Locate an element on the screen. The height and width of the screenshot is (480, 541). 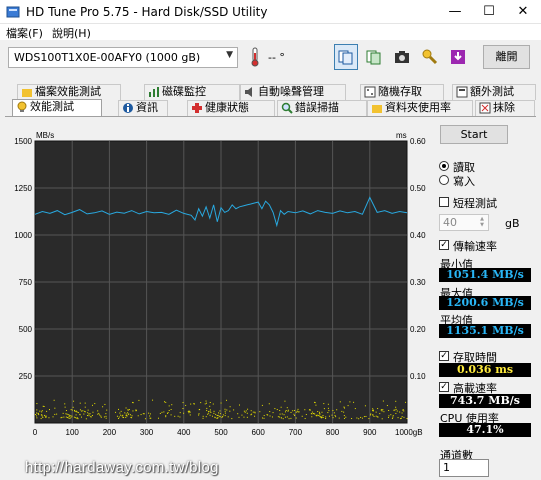
transfer-rate-checkbox: ✓ is located at coordinates (444, 245).